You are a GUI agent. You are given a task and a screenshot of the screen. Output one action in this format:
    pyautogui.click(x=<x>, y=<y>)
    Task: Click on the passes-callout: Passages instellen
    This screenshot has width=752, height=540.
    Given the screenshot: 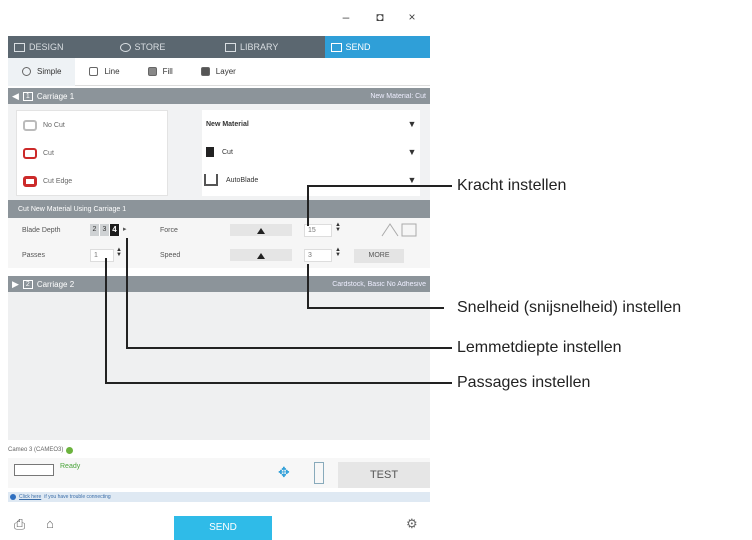 What is the action you would take?
    pyautogui.click(x=524, y=382)
    